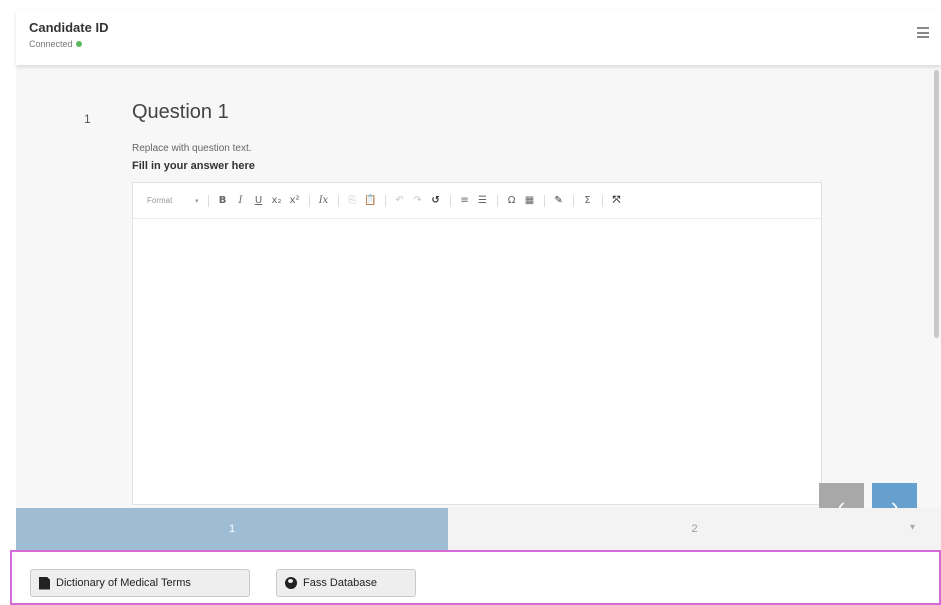 Image resolution: width=941 pixels, height=605 pixels. Describe the element at coordinates (436, 201) in the screenshot. I see `spellcheck-icon: ↺` at that location.